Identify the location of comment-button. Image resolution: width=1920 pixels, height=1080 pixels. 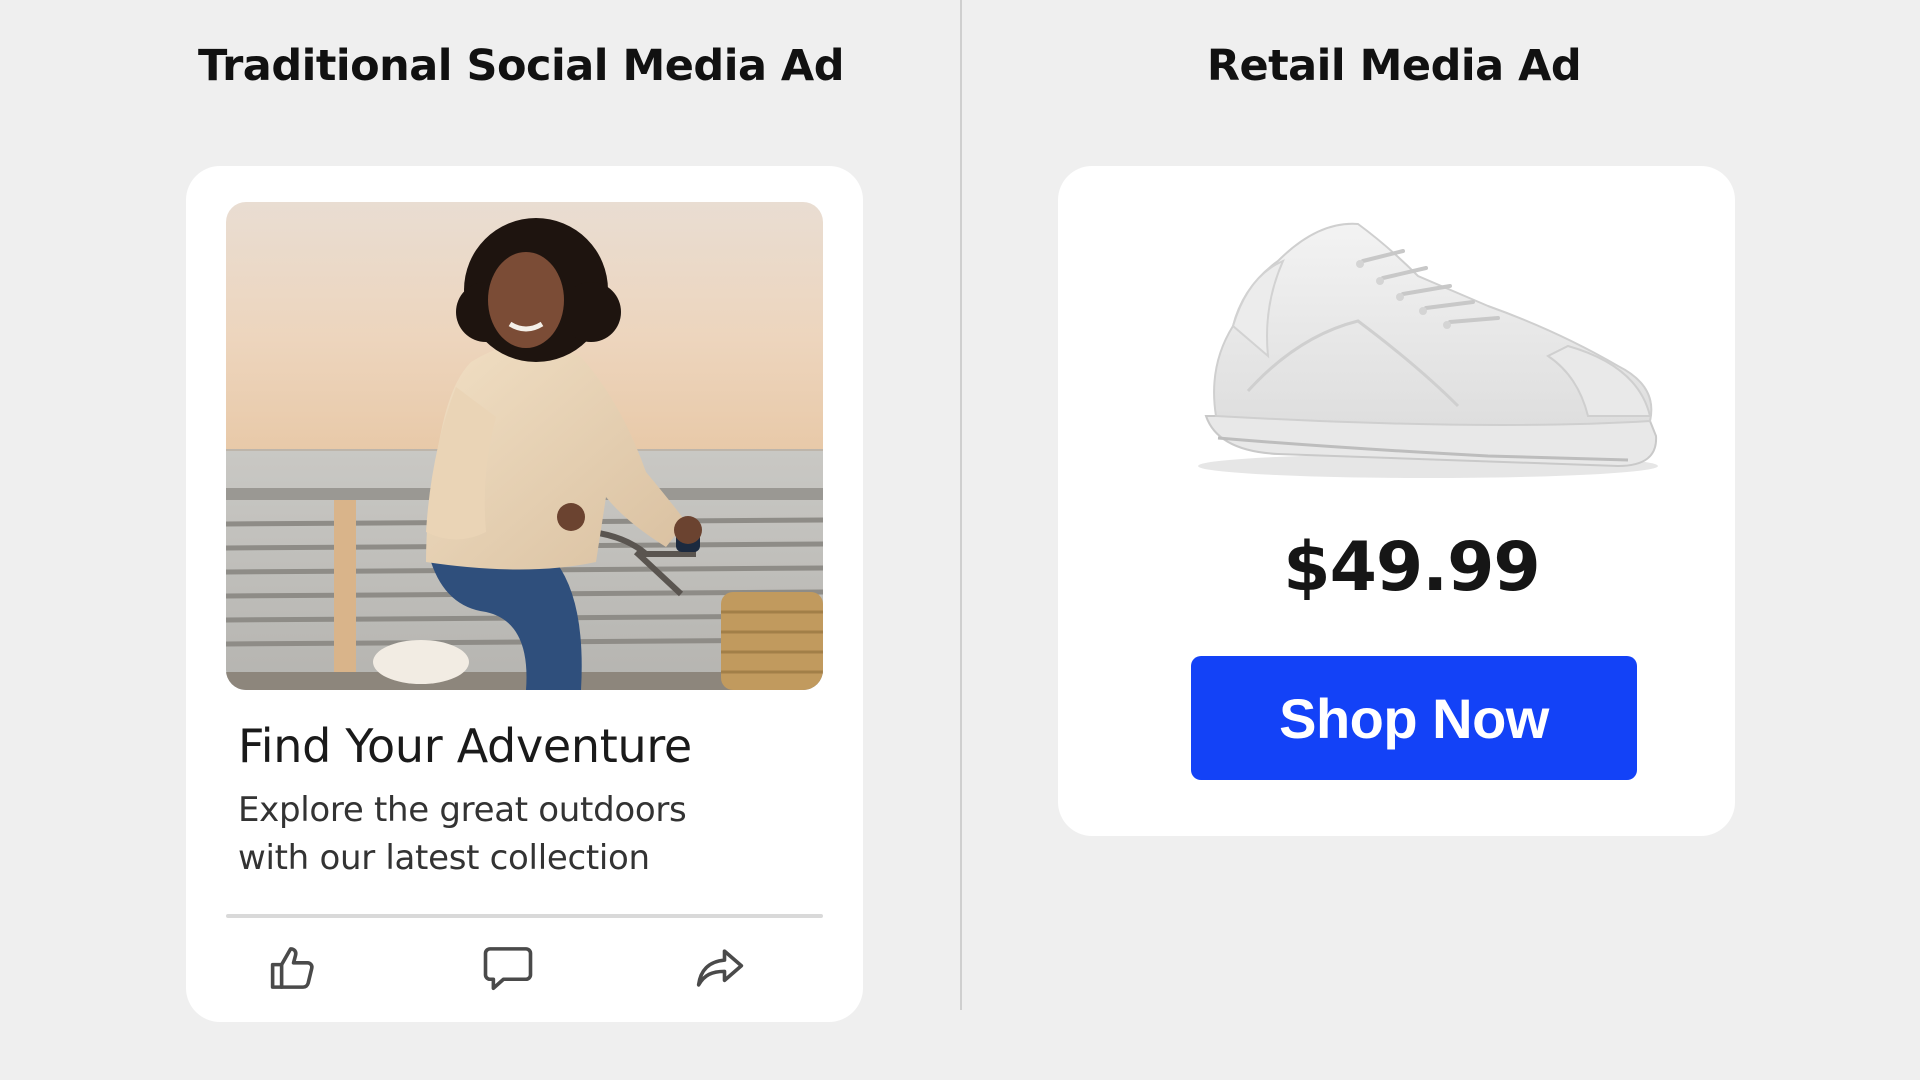
(508, 968).